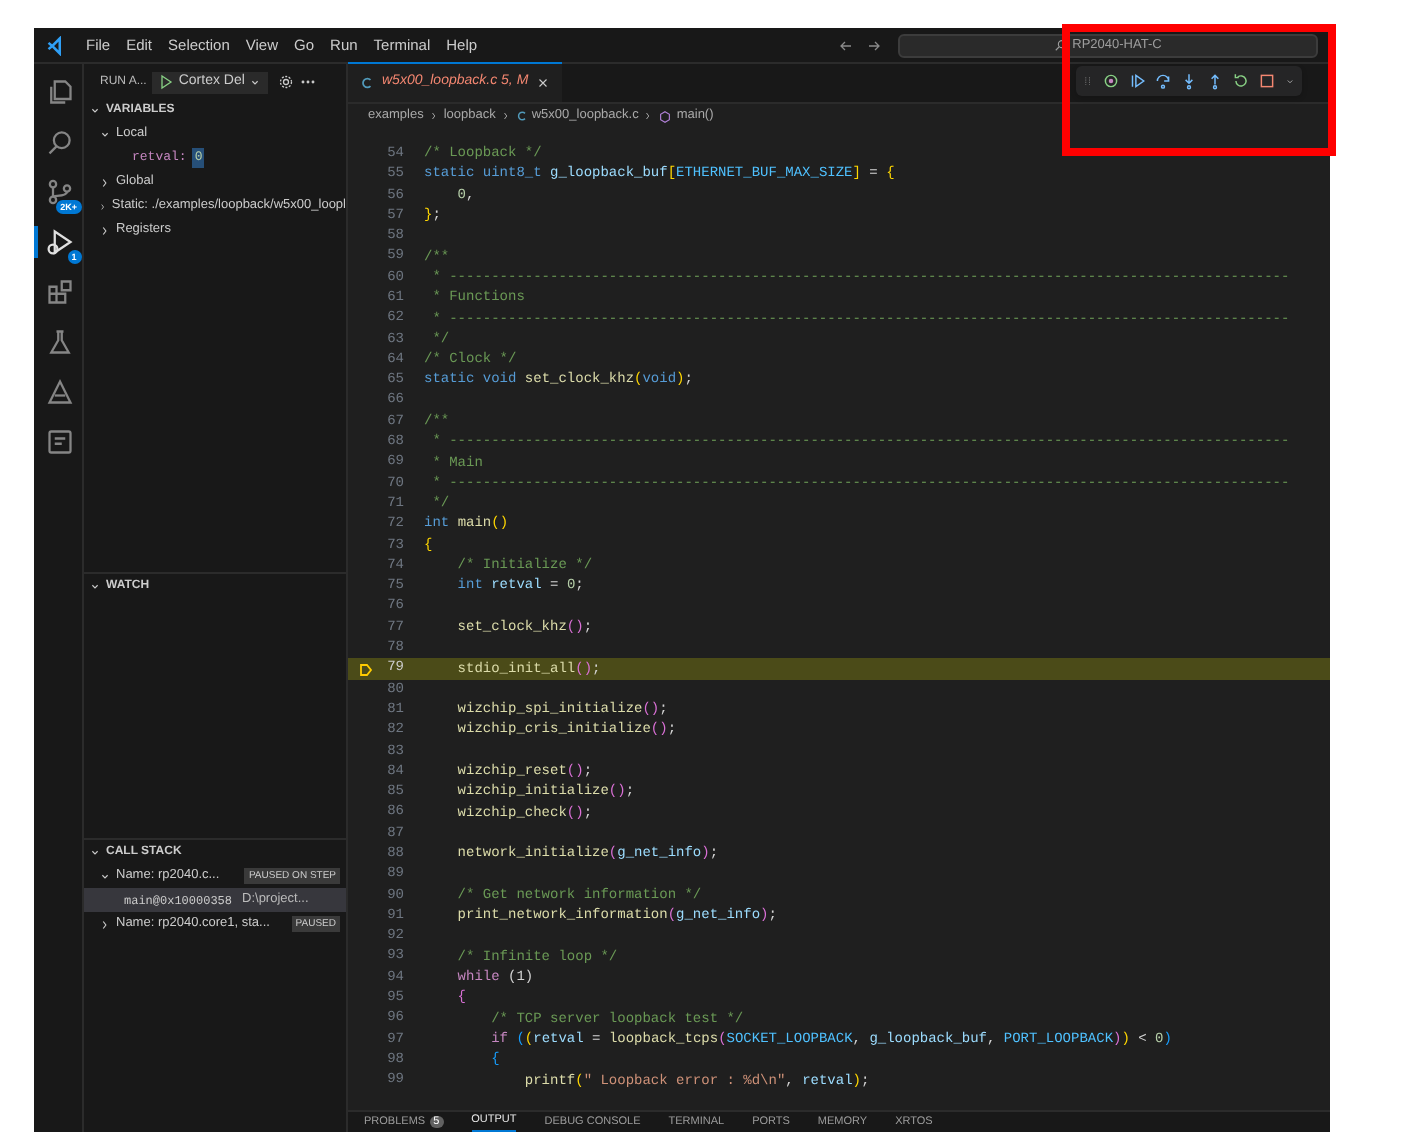  What do you see at coordinates (56, 45) in the screenshot?
I see `app-logo-icon` at bounding box center [56, 45].